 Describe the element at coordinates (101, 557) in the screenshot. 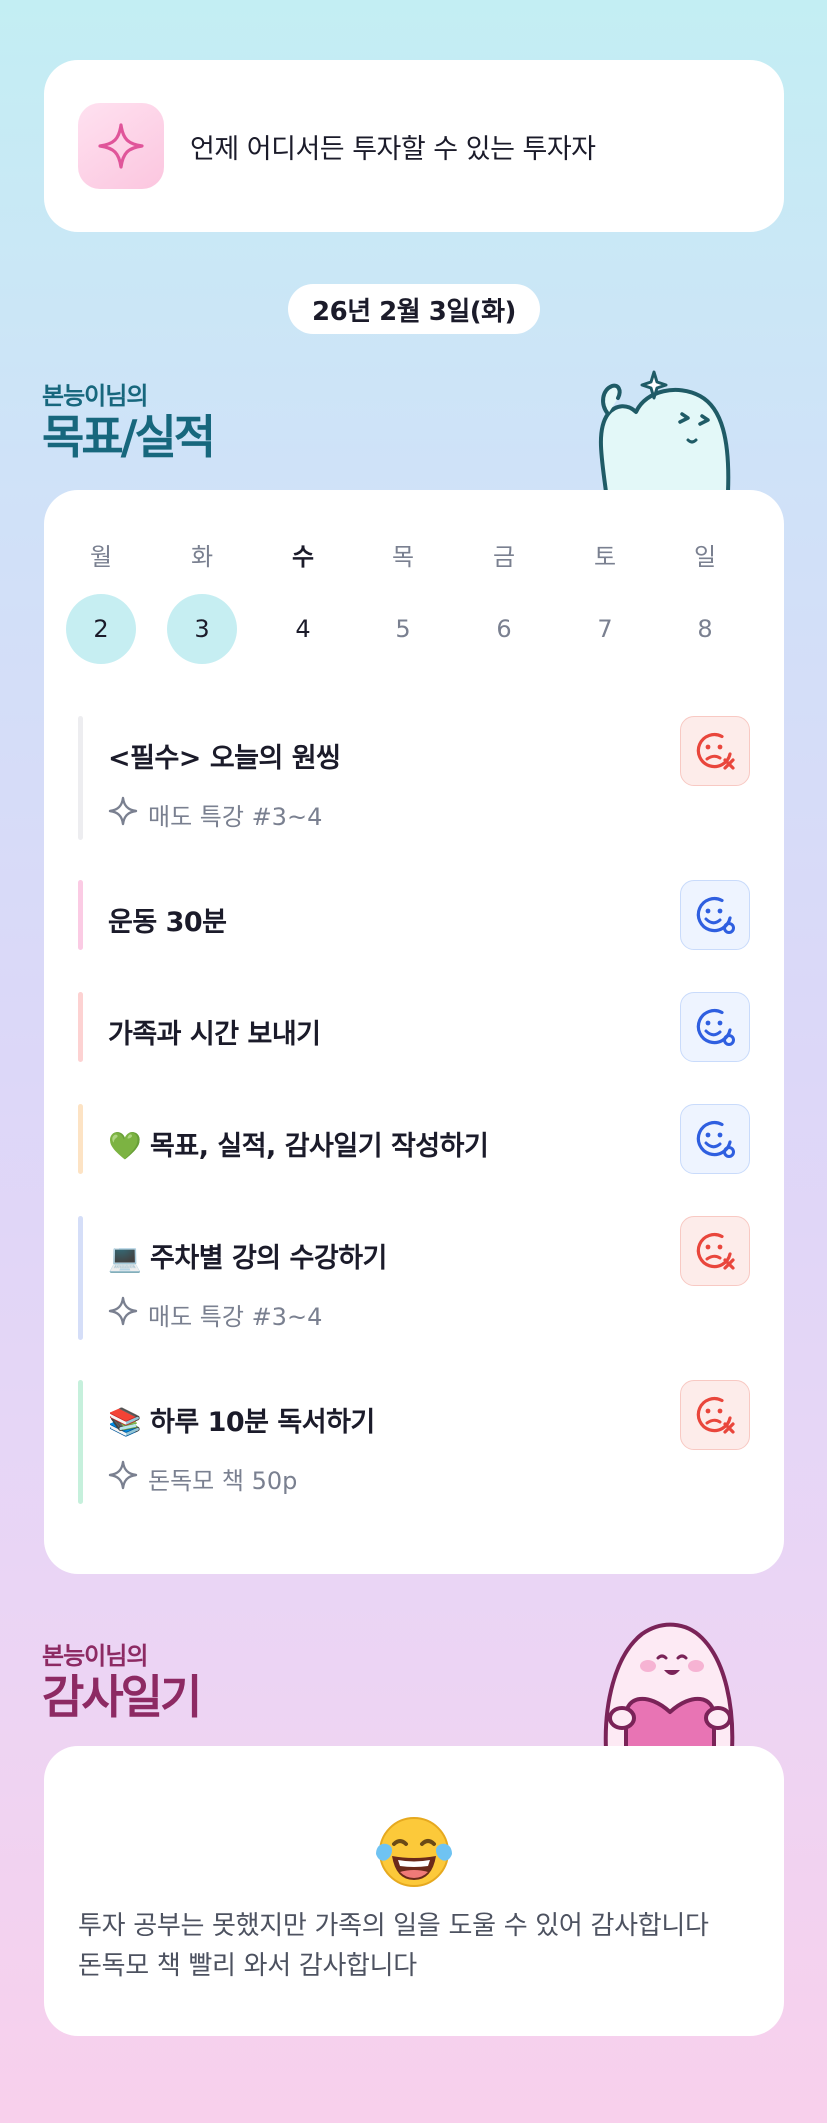

I see `day-label: 월` at that location.